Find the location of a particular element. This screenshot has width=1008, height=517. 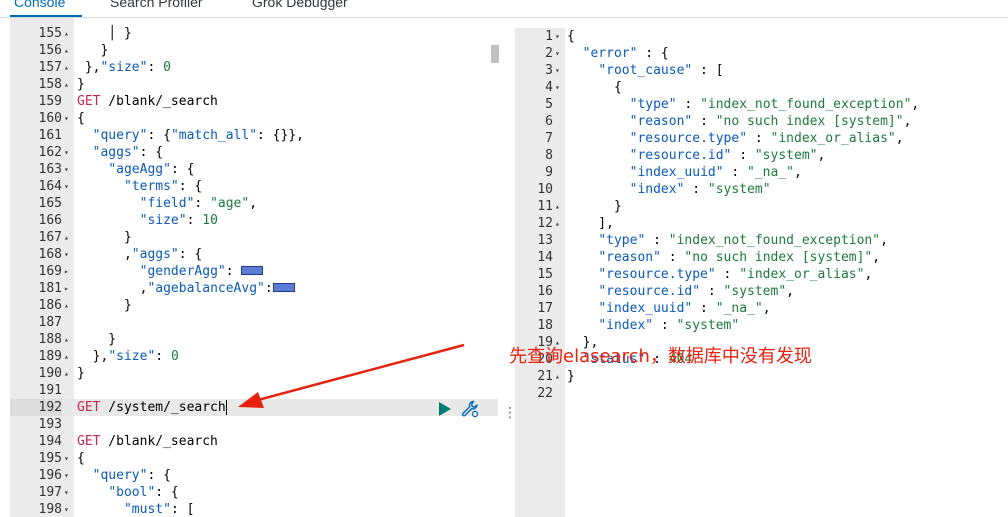

request-line: 197 ▾ "bool": { is located at coordinates (254, 492).